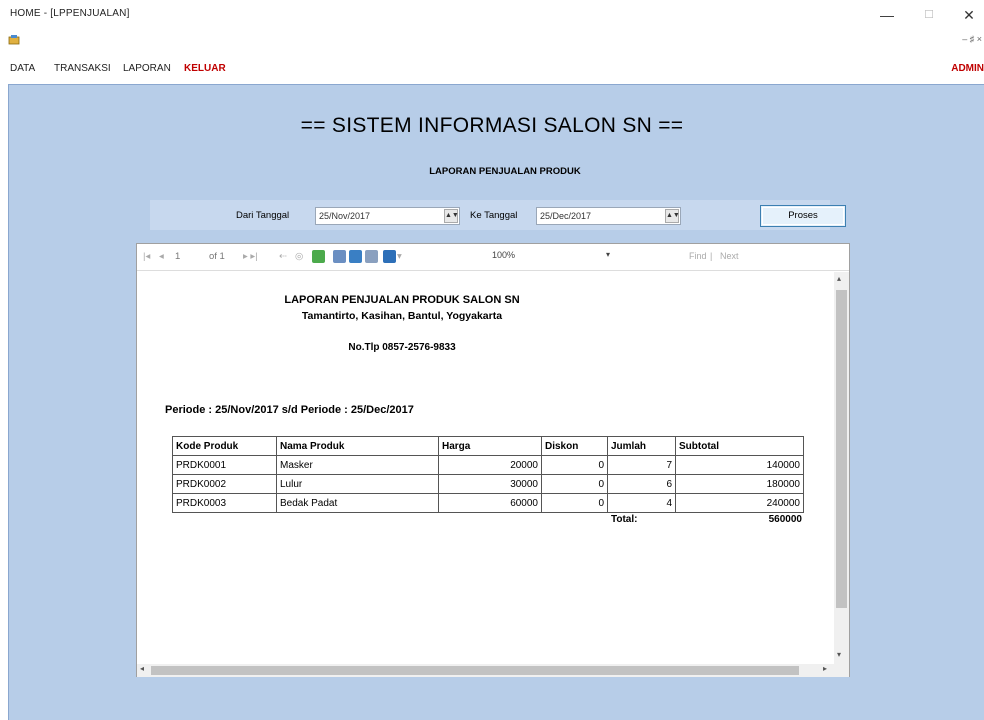 Image resolution: width=984 pixels, height=720 pixels. What do you see at coordinates (803, 216) in the screenshot?
I see `proses-button: Proses` at bounding box center [803, 216].